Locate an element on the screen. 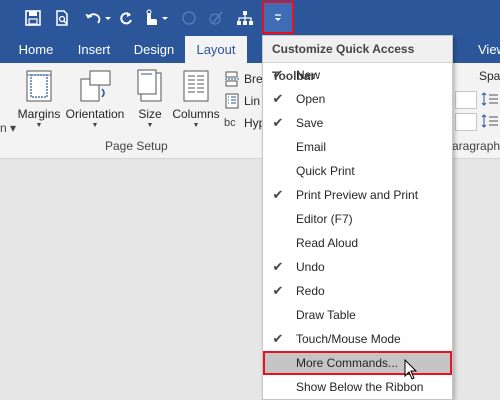  hierarchy-icon is located at coordinates (245, 18).